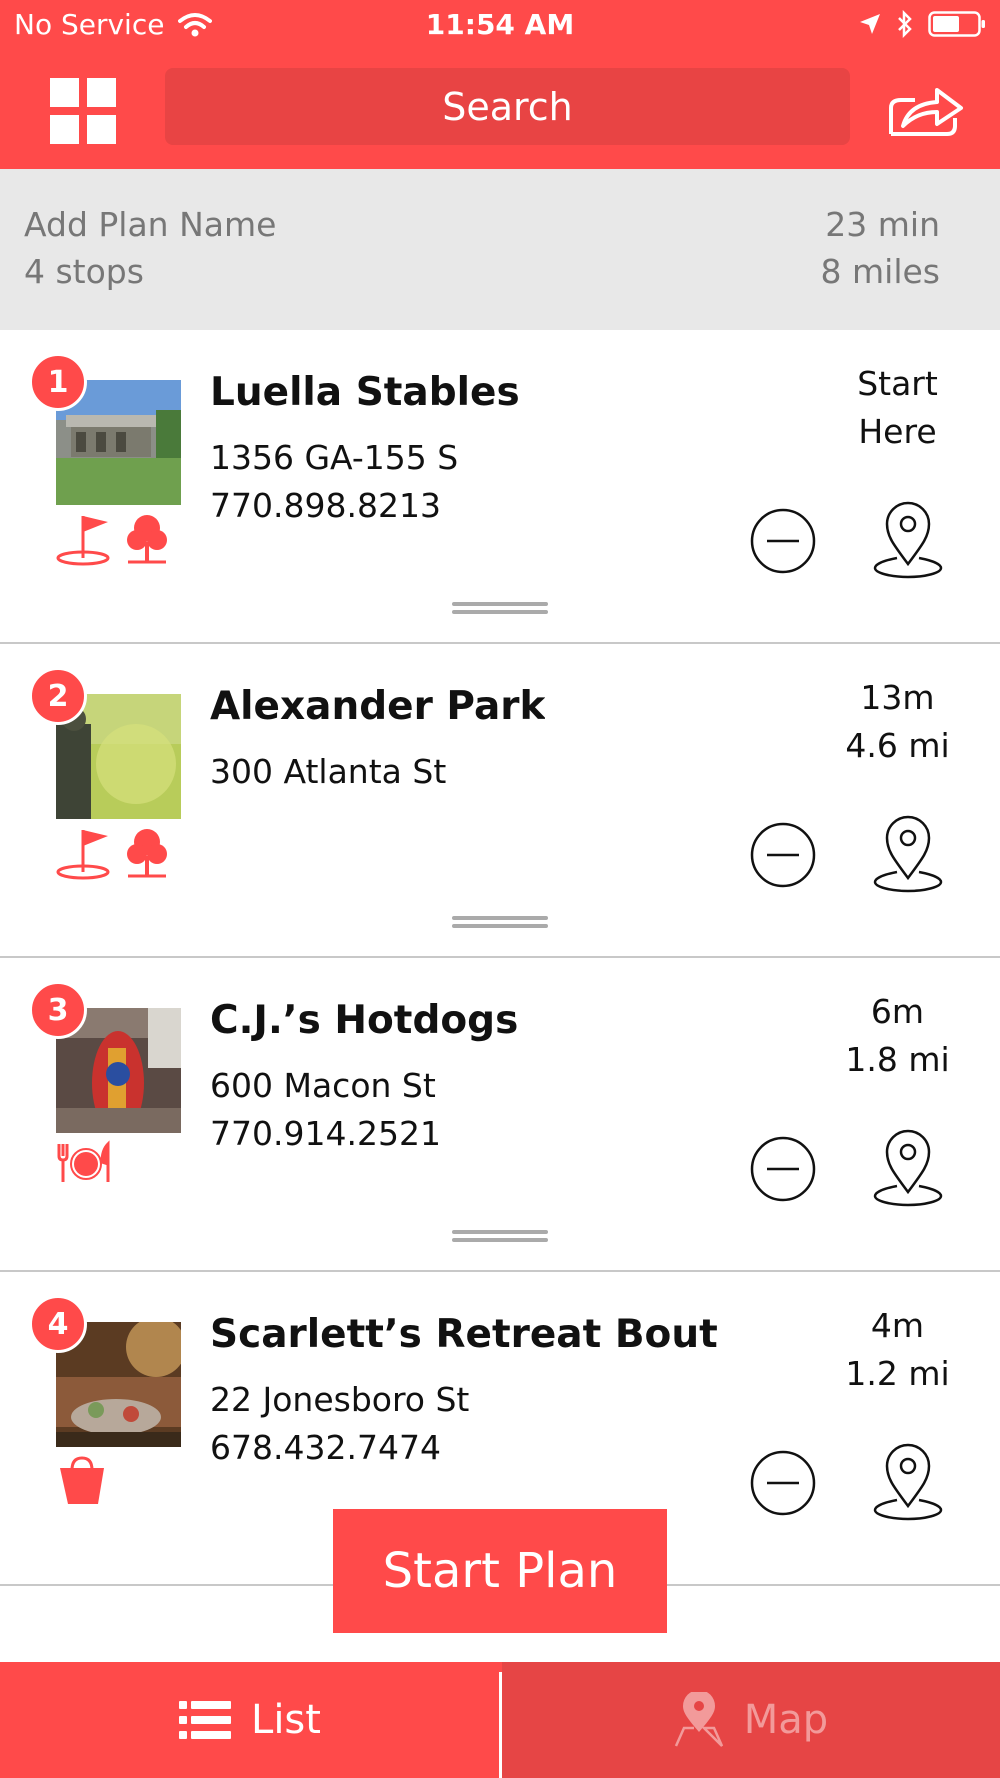  Describe the element at coordinates (897, 1036) in the screenshot. I see `stop-eta: 6m 1.8 mi` at that location.